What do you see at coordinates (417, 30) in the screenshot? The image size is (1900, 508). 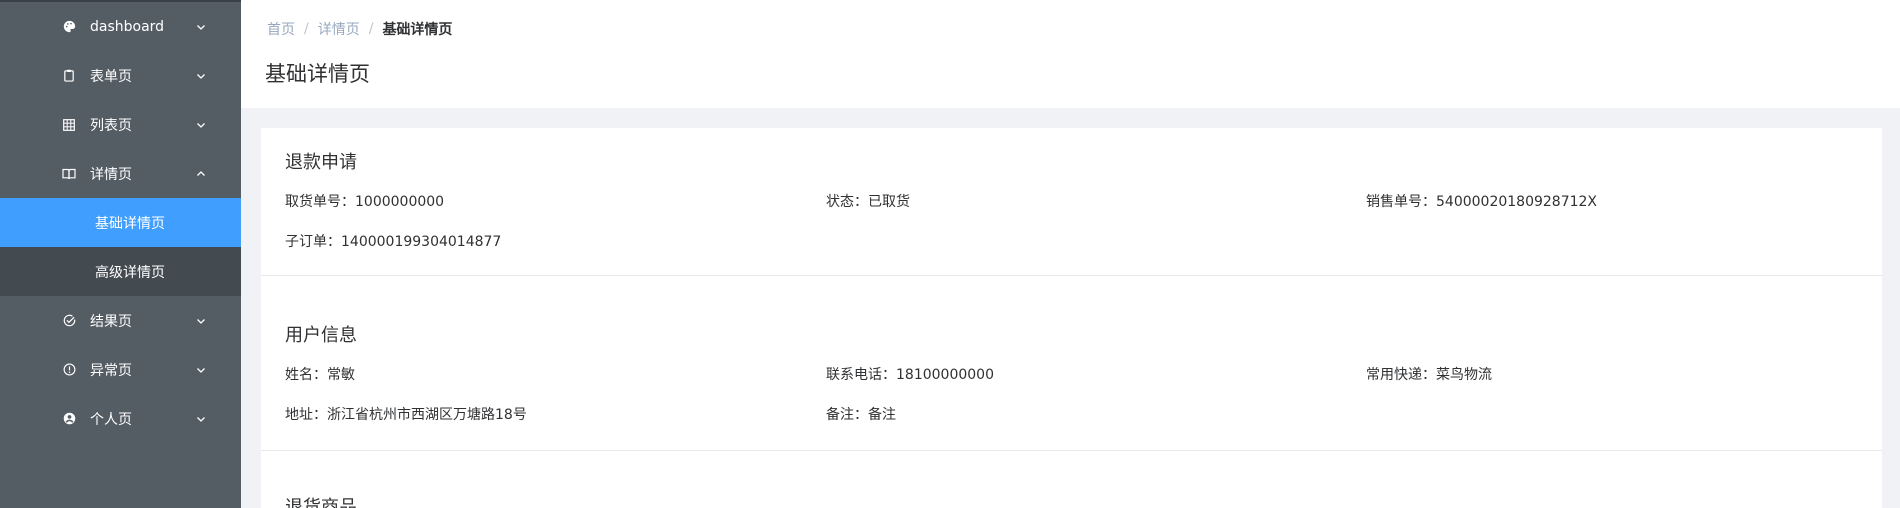 I see `breadcrumb-current: 基础详情页` at bounding box center [417, 30].